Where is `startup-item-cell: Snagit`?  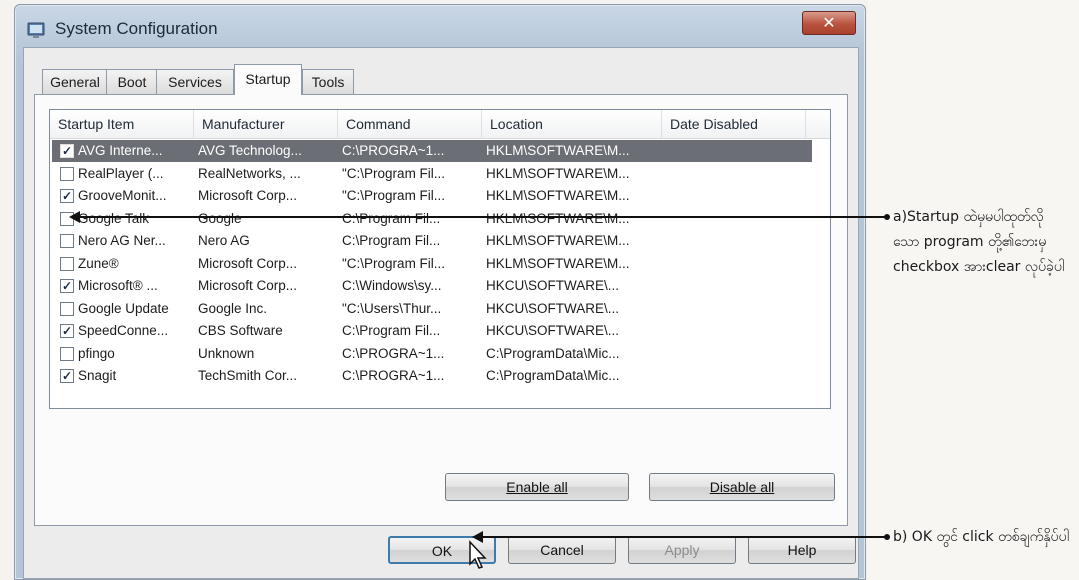
startup-item-cell: Snagit is located at coordinates (97, 375).